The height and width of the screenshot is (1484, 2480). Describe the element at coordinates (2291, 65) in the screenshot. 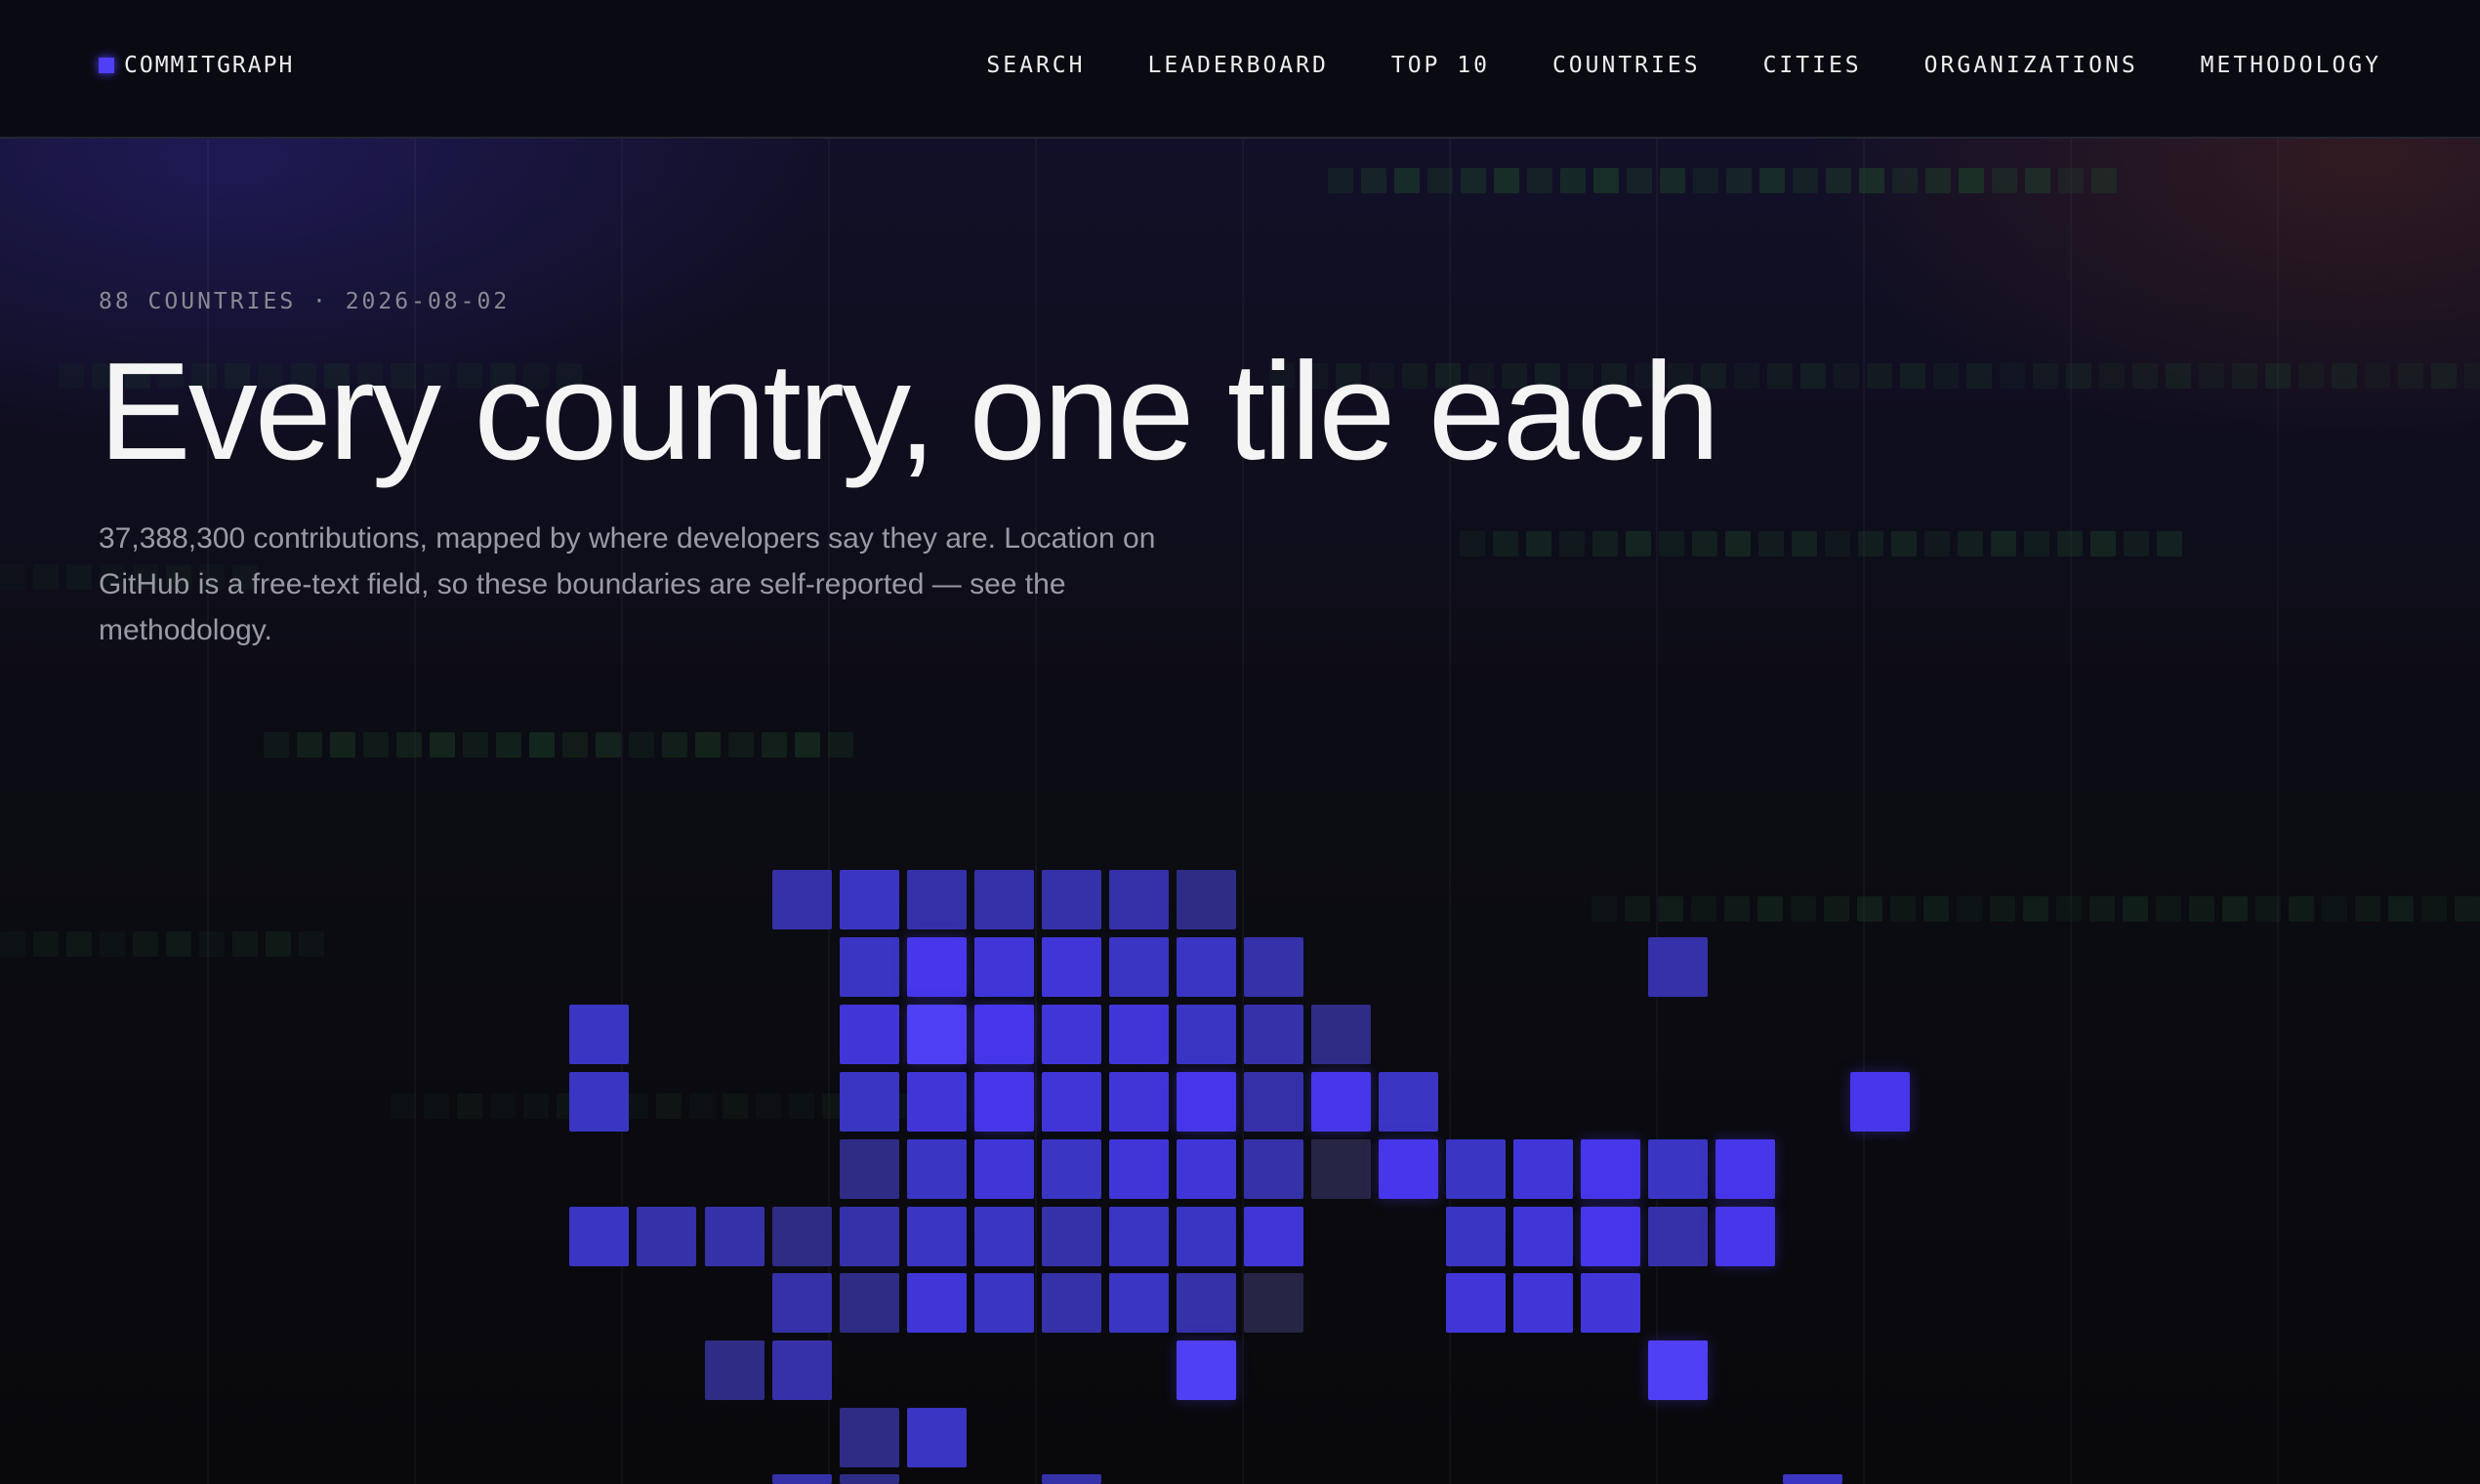

I see `nav-link-methodology: METHODOLOGY` at that location.